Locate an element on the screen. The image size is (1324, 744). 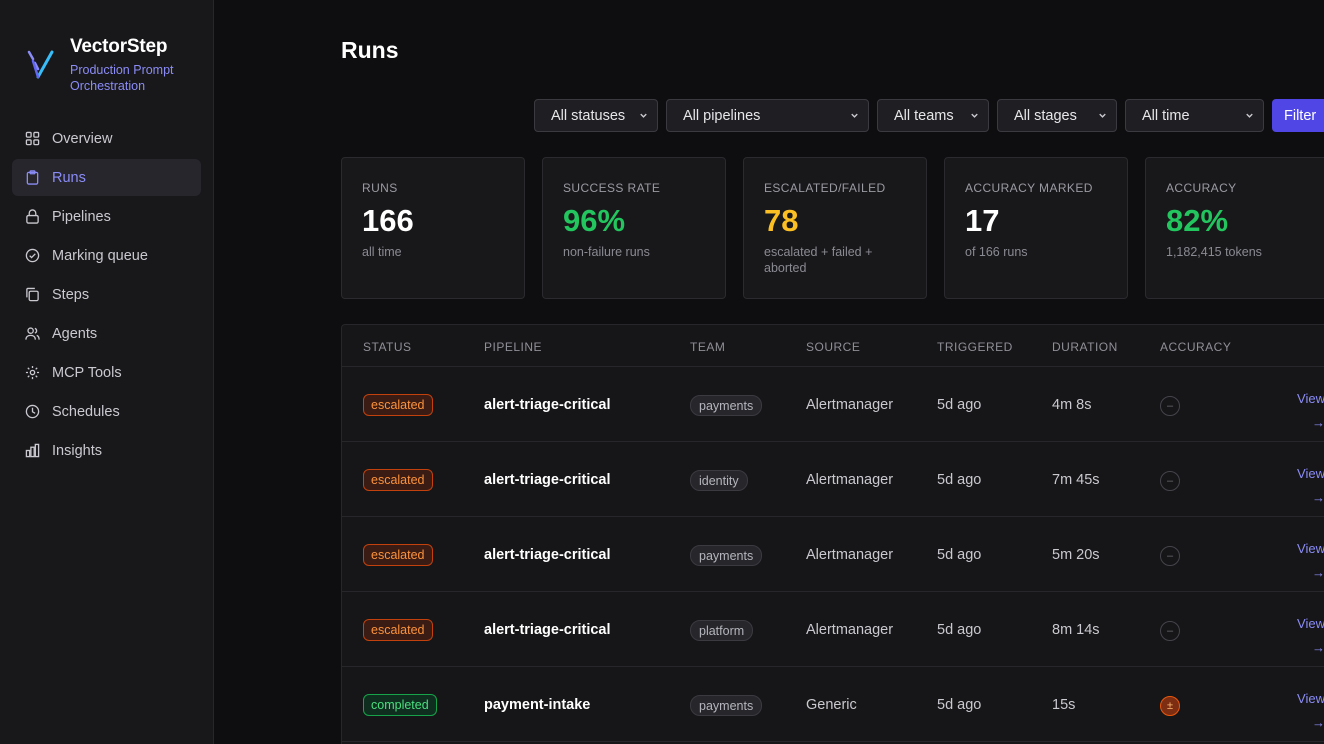
column-header-status: STATUS is located at coordinates (387, 347).